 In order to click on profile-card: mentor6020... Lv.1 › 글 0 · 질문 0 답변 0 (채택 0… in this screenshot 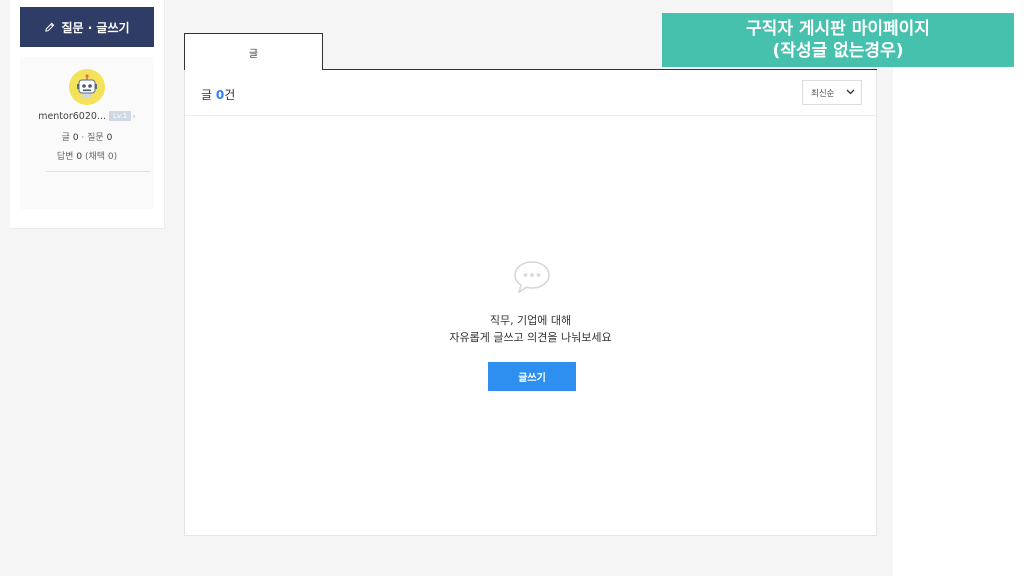, I will do `click(87, 133)`.